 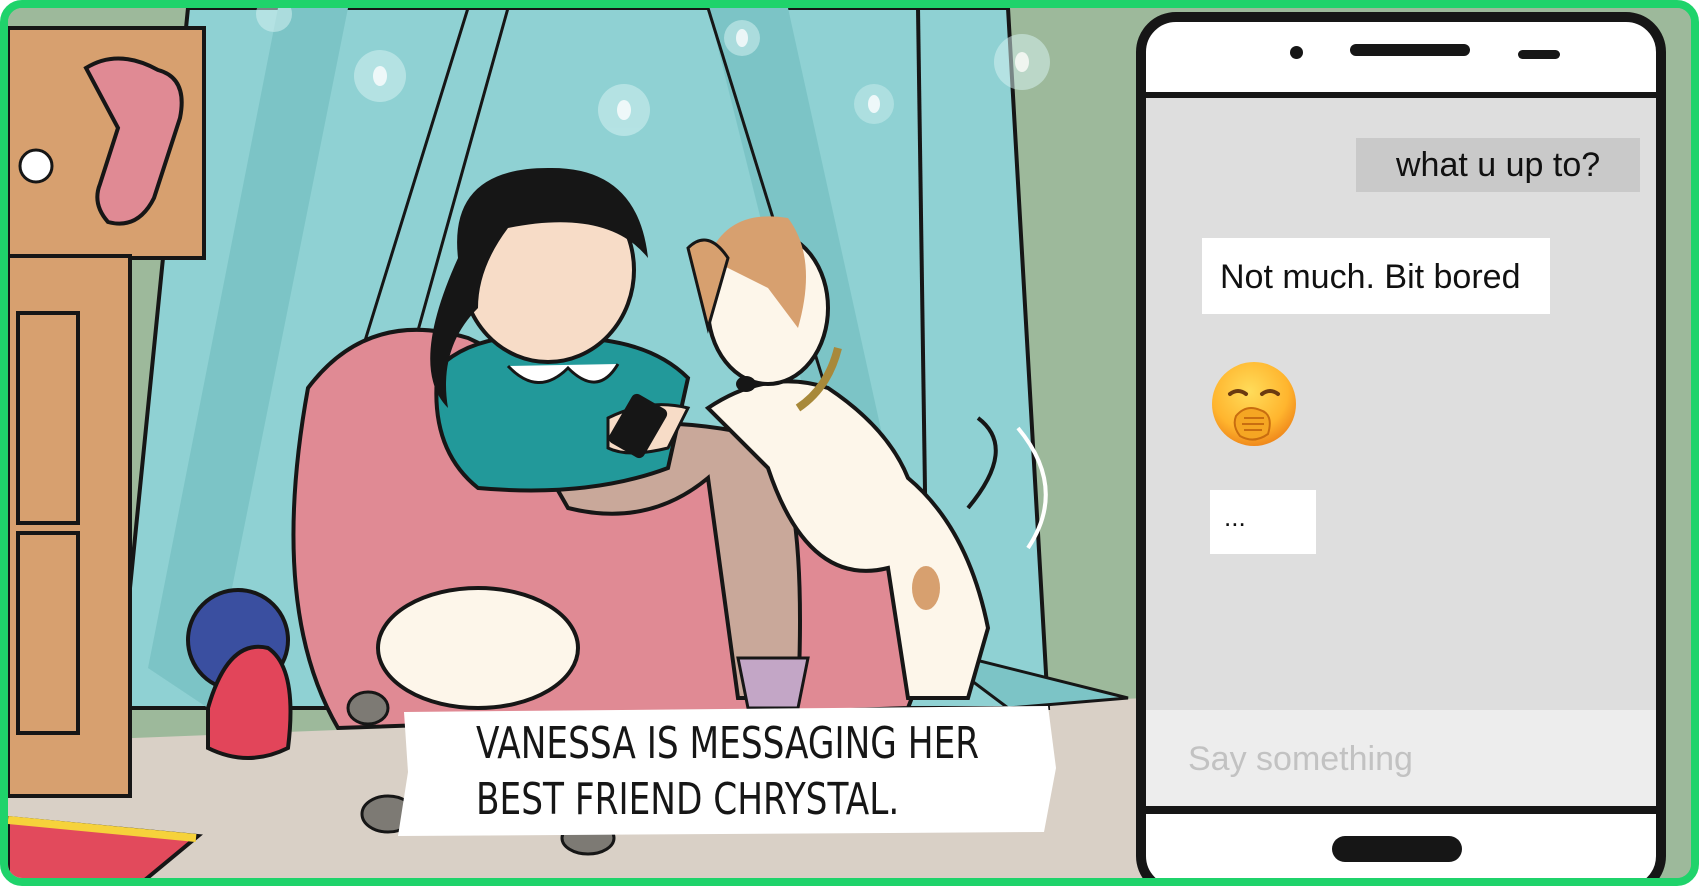 What do you see at coordinates (1397, 849) in the screenshot?
I see `home-button` at bounding box center [1397, 849].